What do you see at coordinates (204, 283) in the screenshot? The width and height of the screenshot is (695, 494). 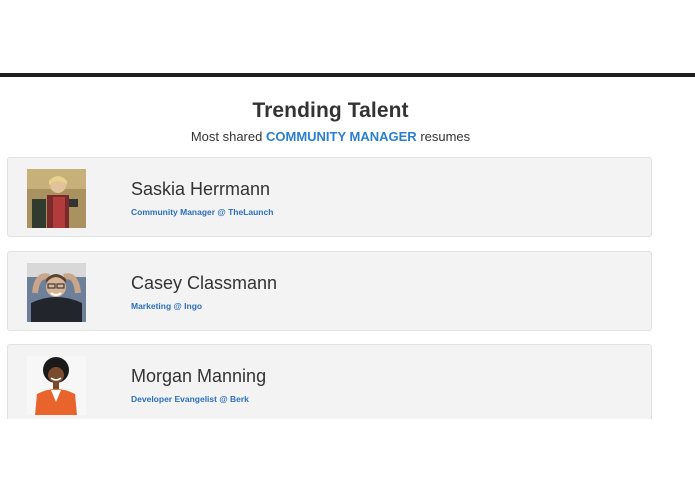 I see `profile-name: Casey Classmann` at bounding box center [204, 283].